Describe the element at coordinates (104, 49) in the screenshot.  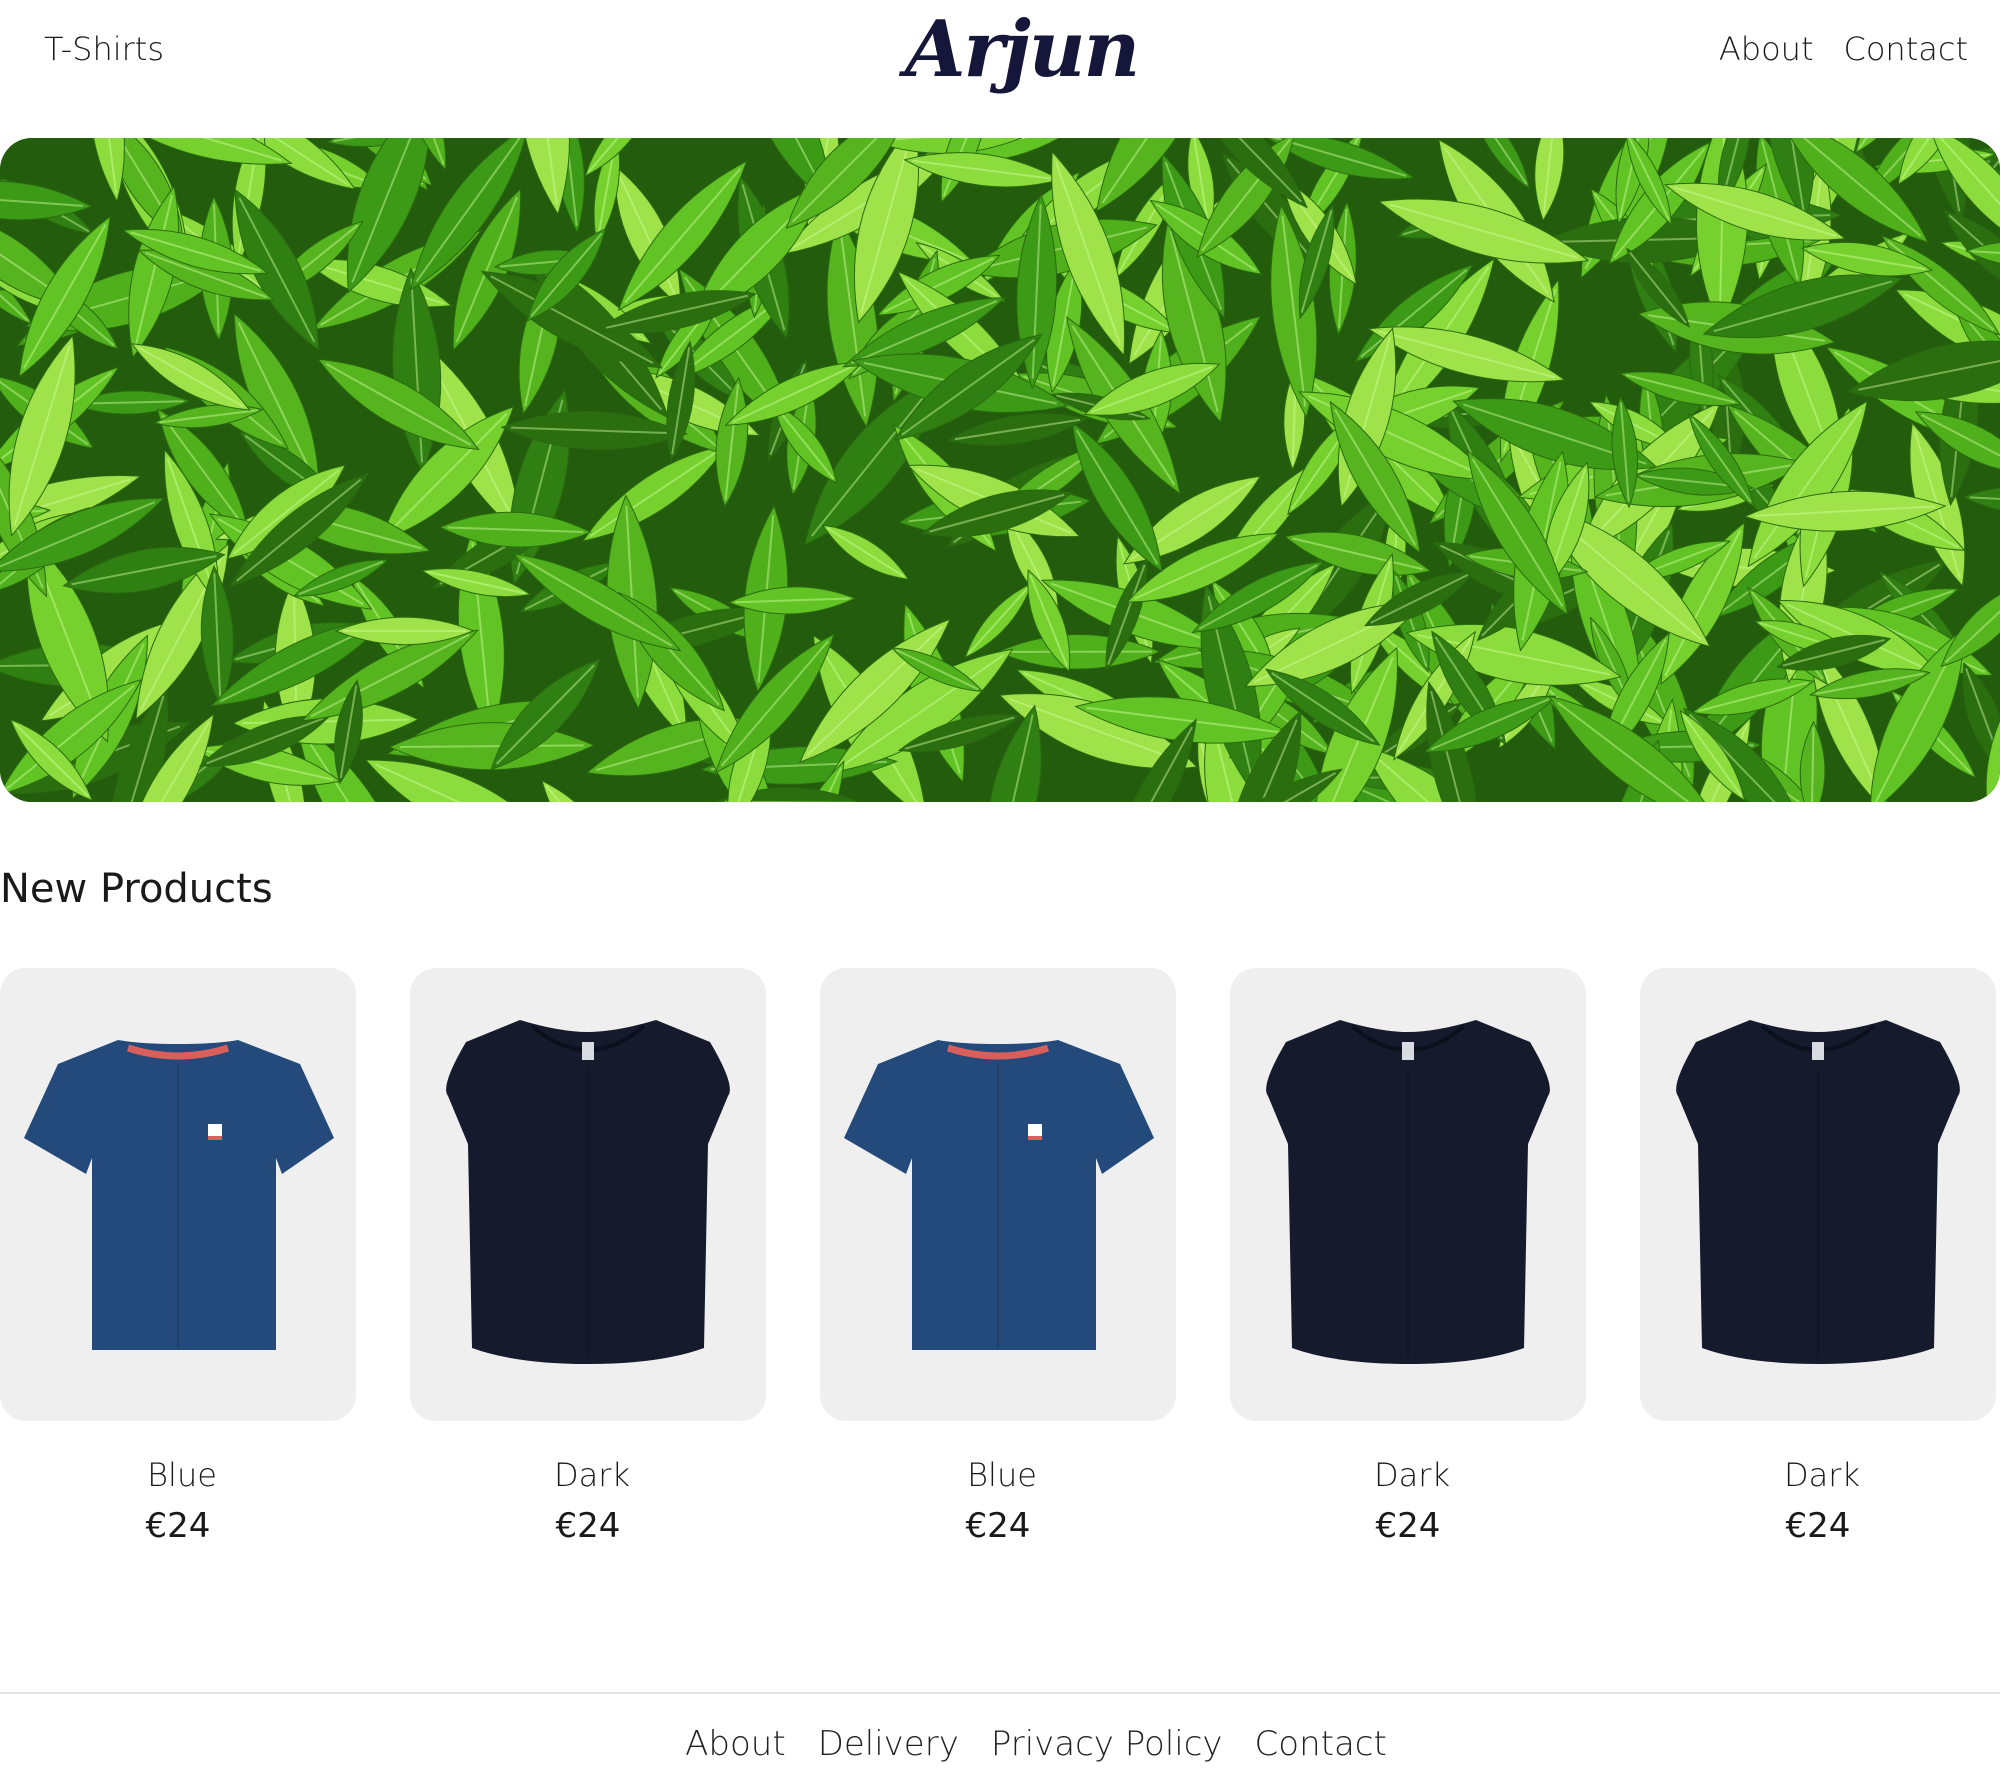
I see `nav-tshirts-link: T-Shirts` at that location.